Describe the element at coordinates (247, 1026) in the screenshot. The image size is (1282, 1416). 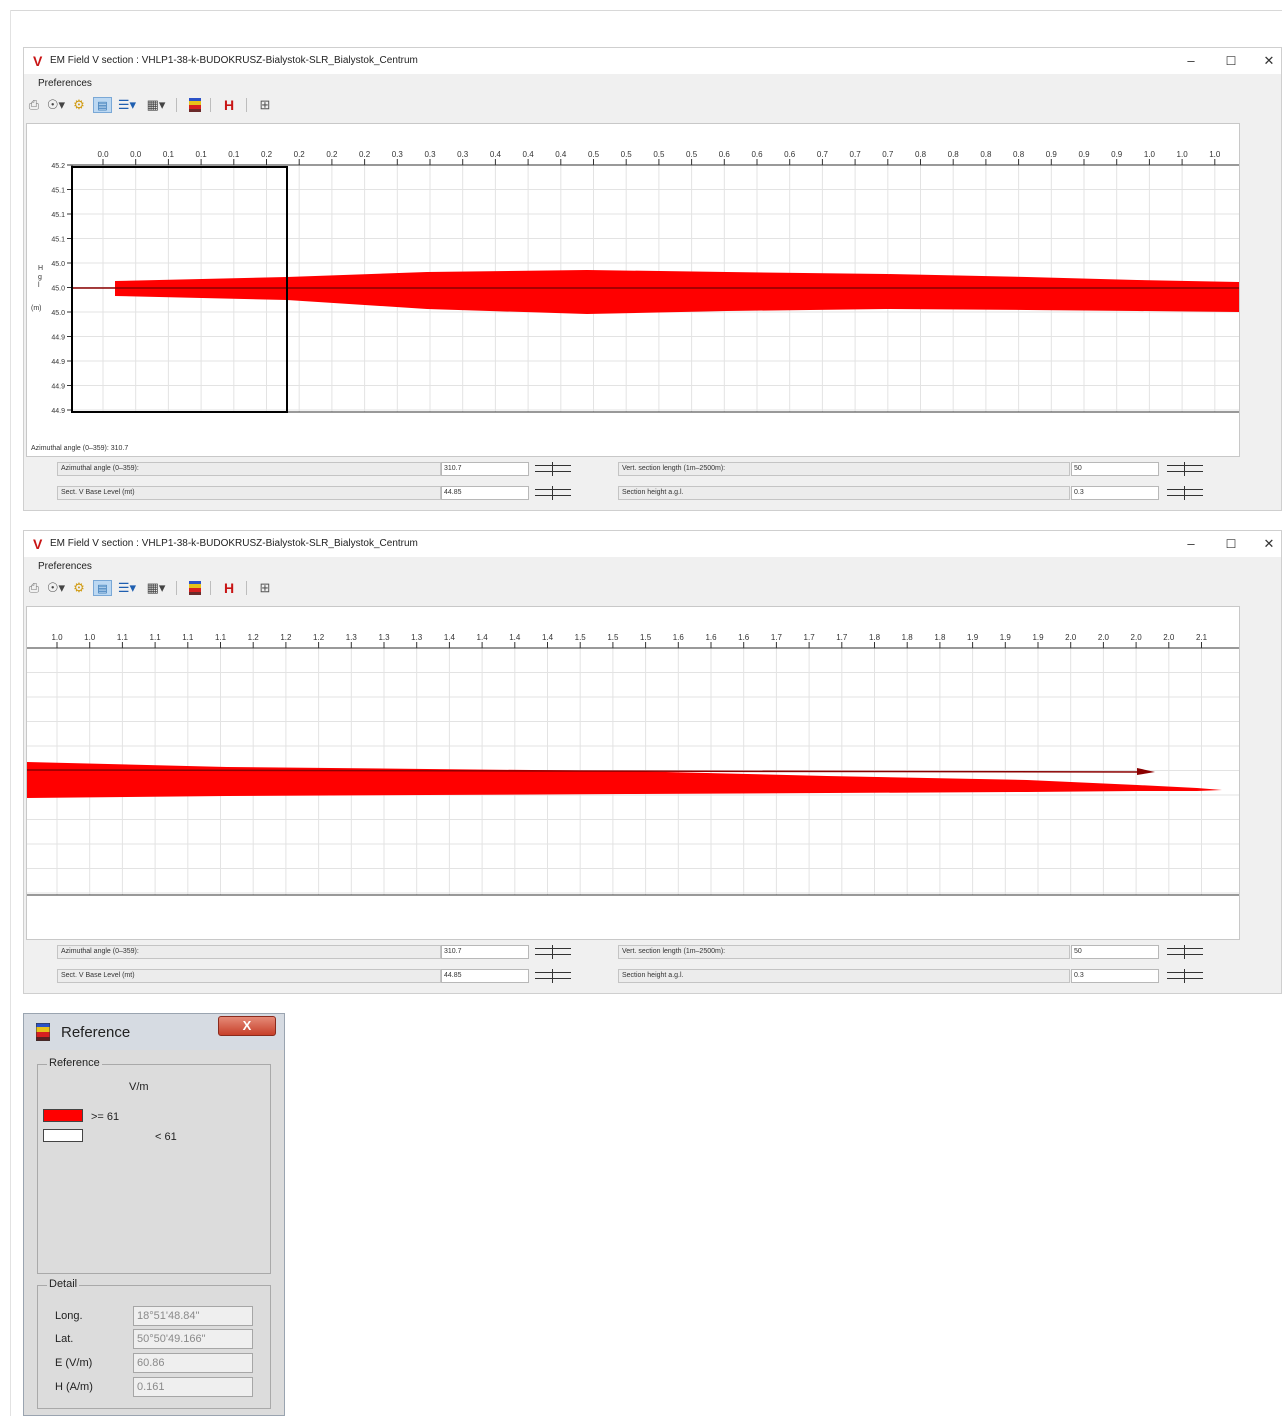
I see `reference-close-button: X` at that location.